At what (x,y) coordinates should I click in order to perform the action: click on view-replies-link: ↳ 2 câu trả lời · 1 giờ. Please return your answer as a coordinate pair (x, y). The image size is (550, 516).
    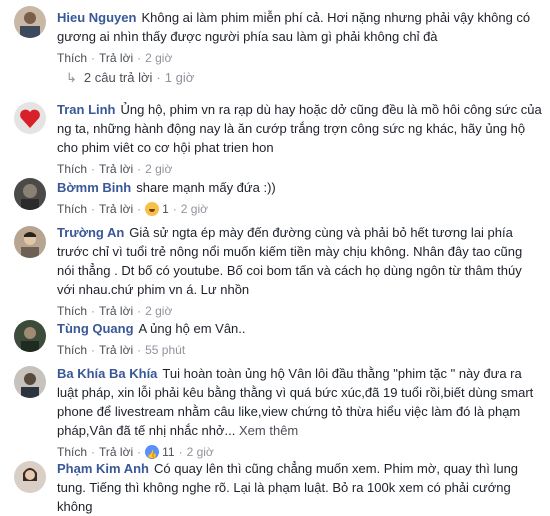
    Looking at the image, I should click on (130, 78).